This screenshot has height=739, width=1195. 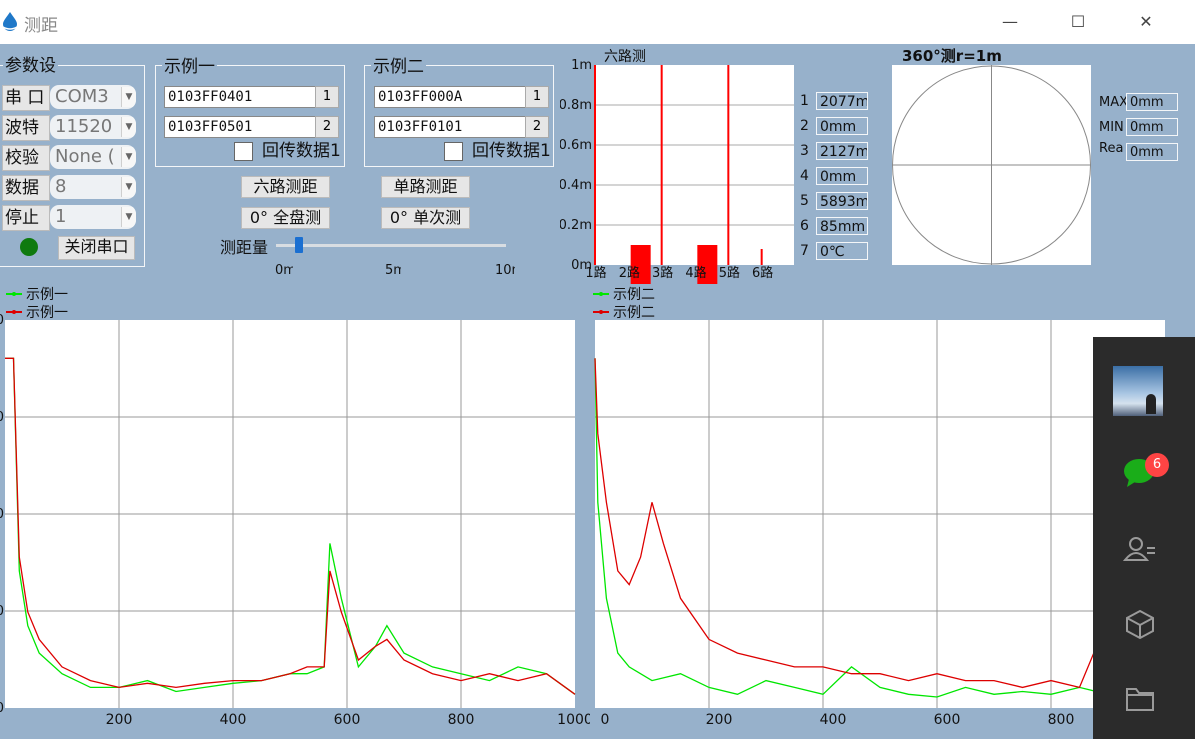 What do you see at coordinates (2, 514) in the screenshot?
I see `y-tick-label: 140` at bounding box center [2, 514].